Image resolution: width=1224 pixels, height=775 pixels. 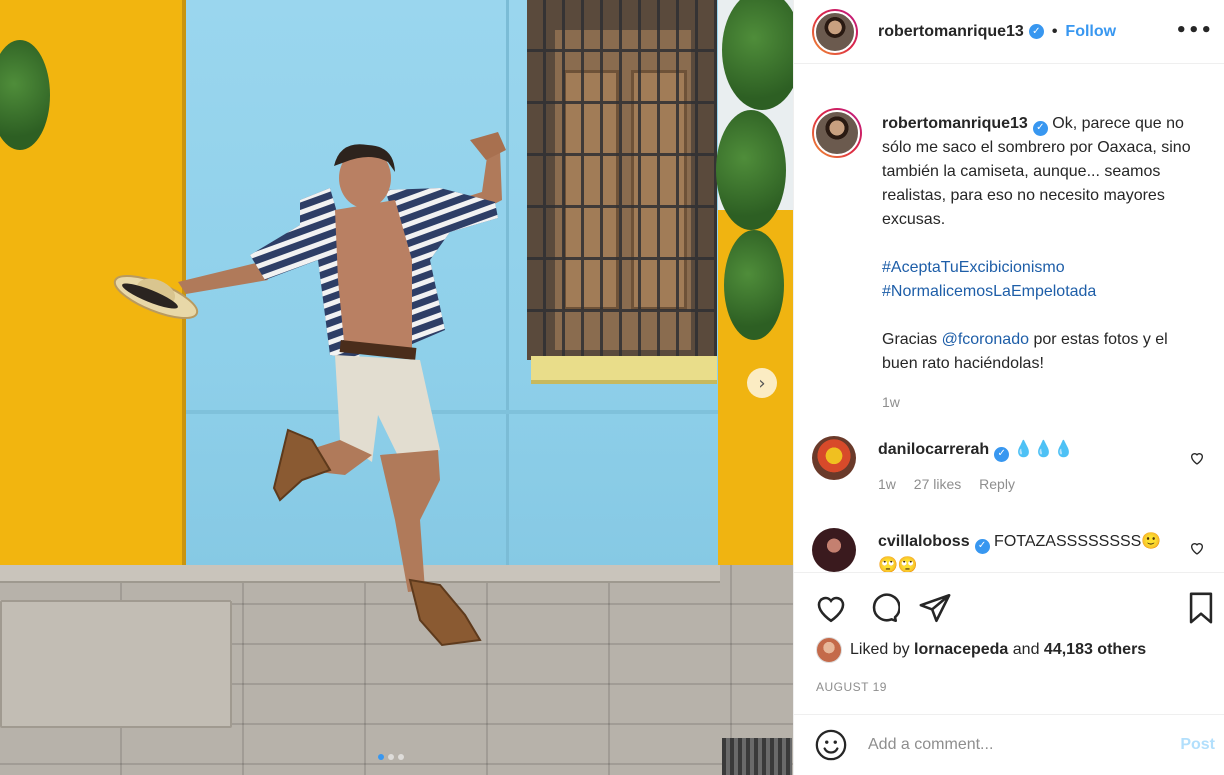 I want to click on carousel-dots, so click(x=391, y=757).